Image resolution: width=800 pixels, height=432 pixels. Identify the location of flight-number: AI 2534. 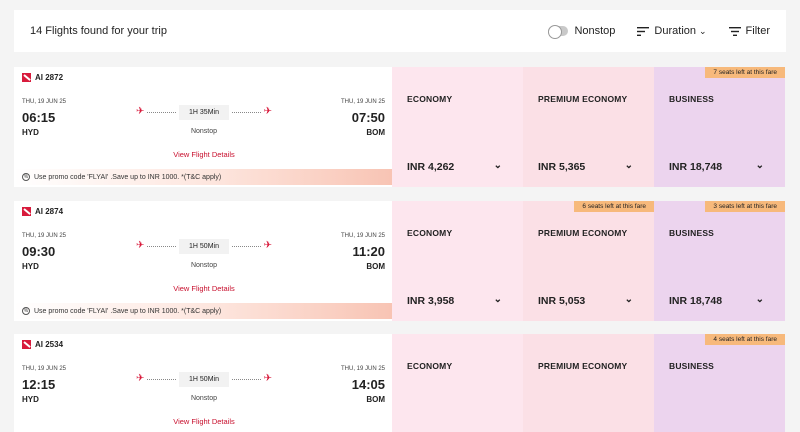
(42, 344).